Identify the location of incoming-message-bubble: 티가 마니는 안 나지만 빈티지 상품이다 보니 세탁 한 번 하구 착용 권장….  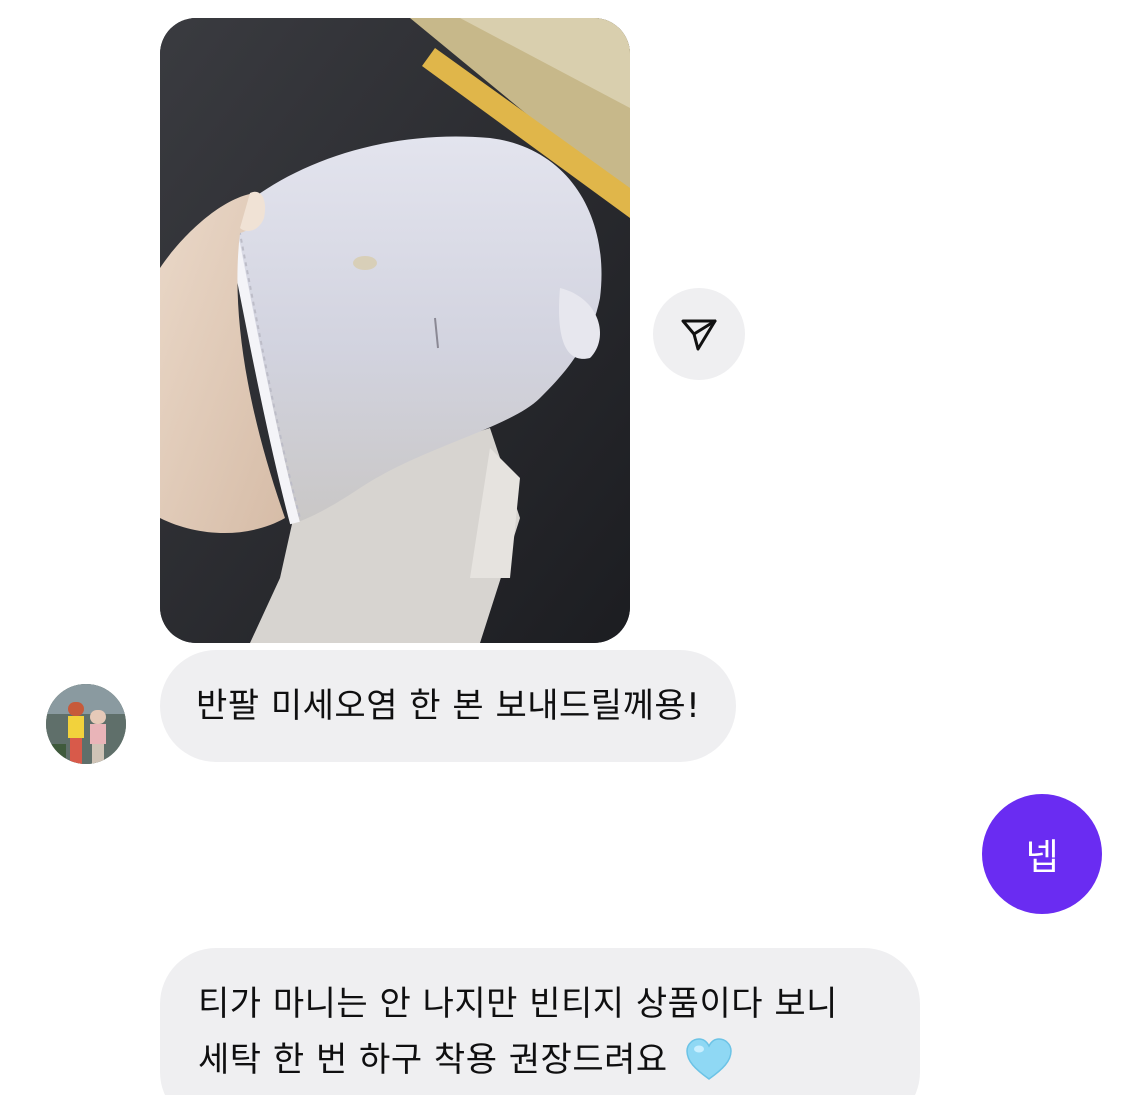
(540, 1021).